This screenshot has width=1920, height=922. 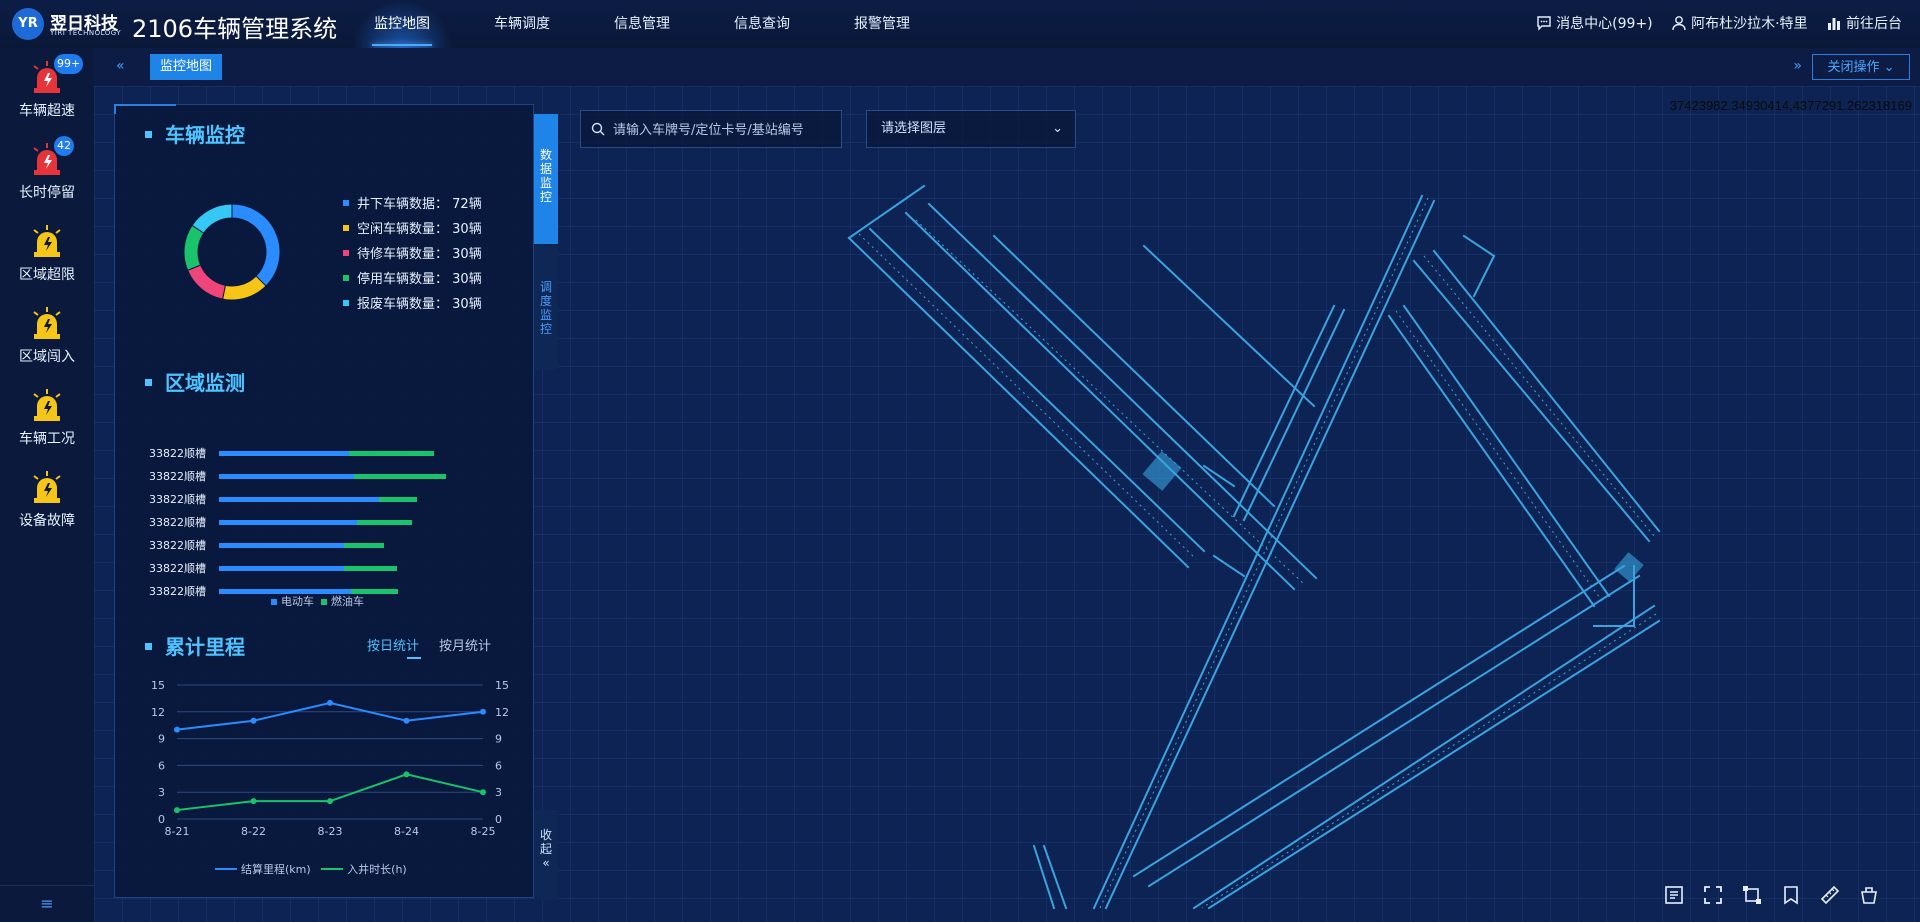 What do you see at coordinates (161, 739) in the screenshot?
I see `y-tick-label-left: 9` at bounding box center [161, 739].